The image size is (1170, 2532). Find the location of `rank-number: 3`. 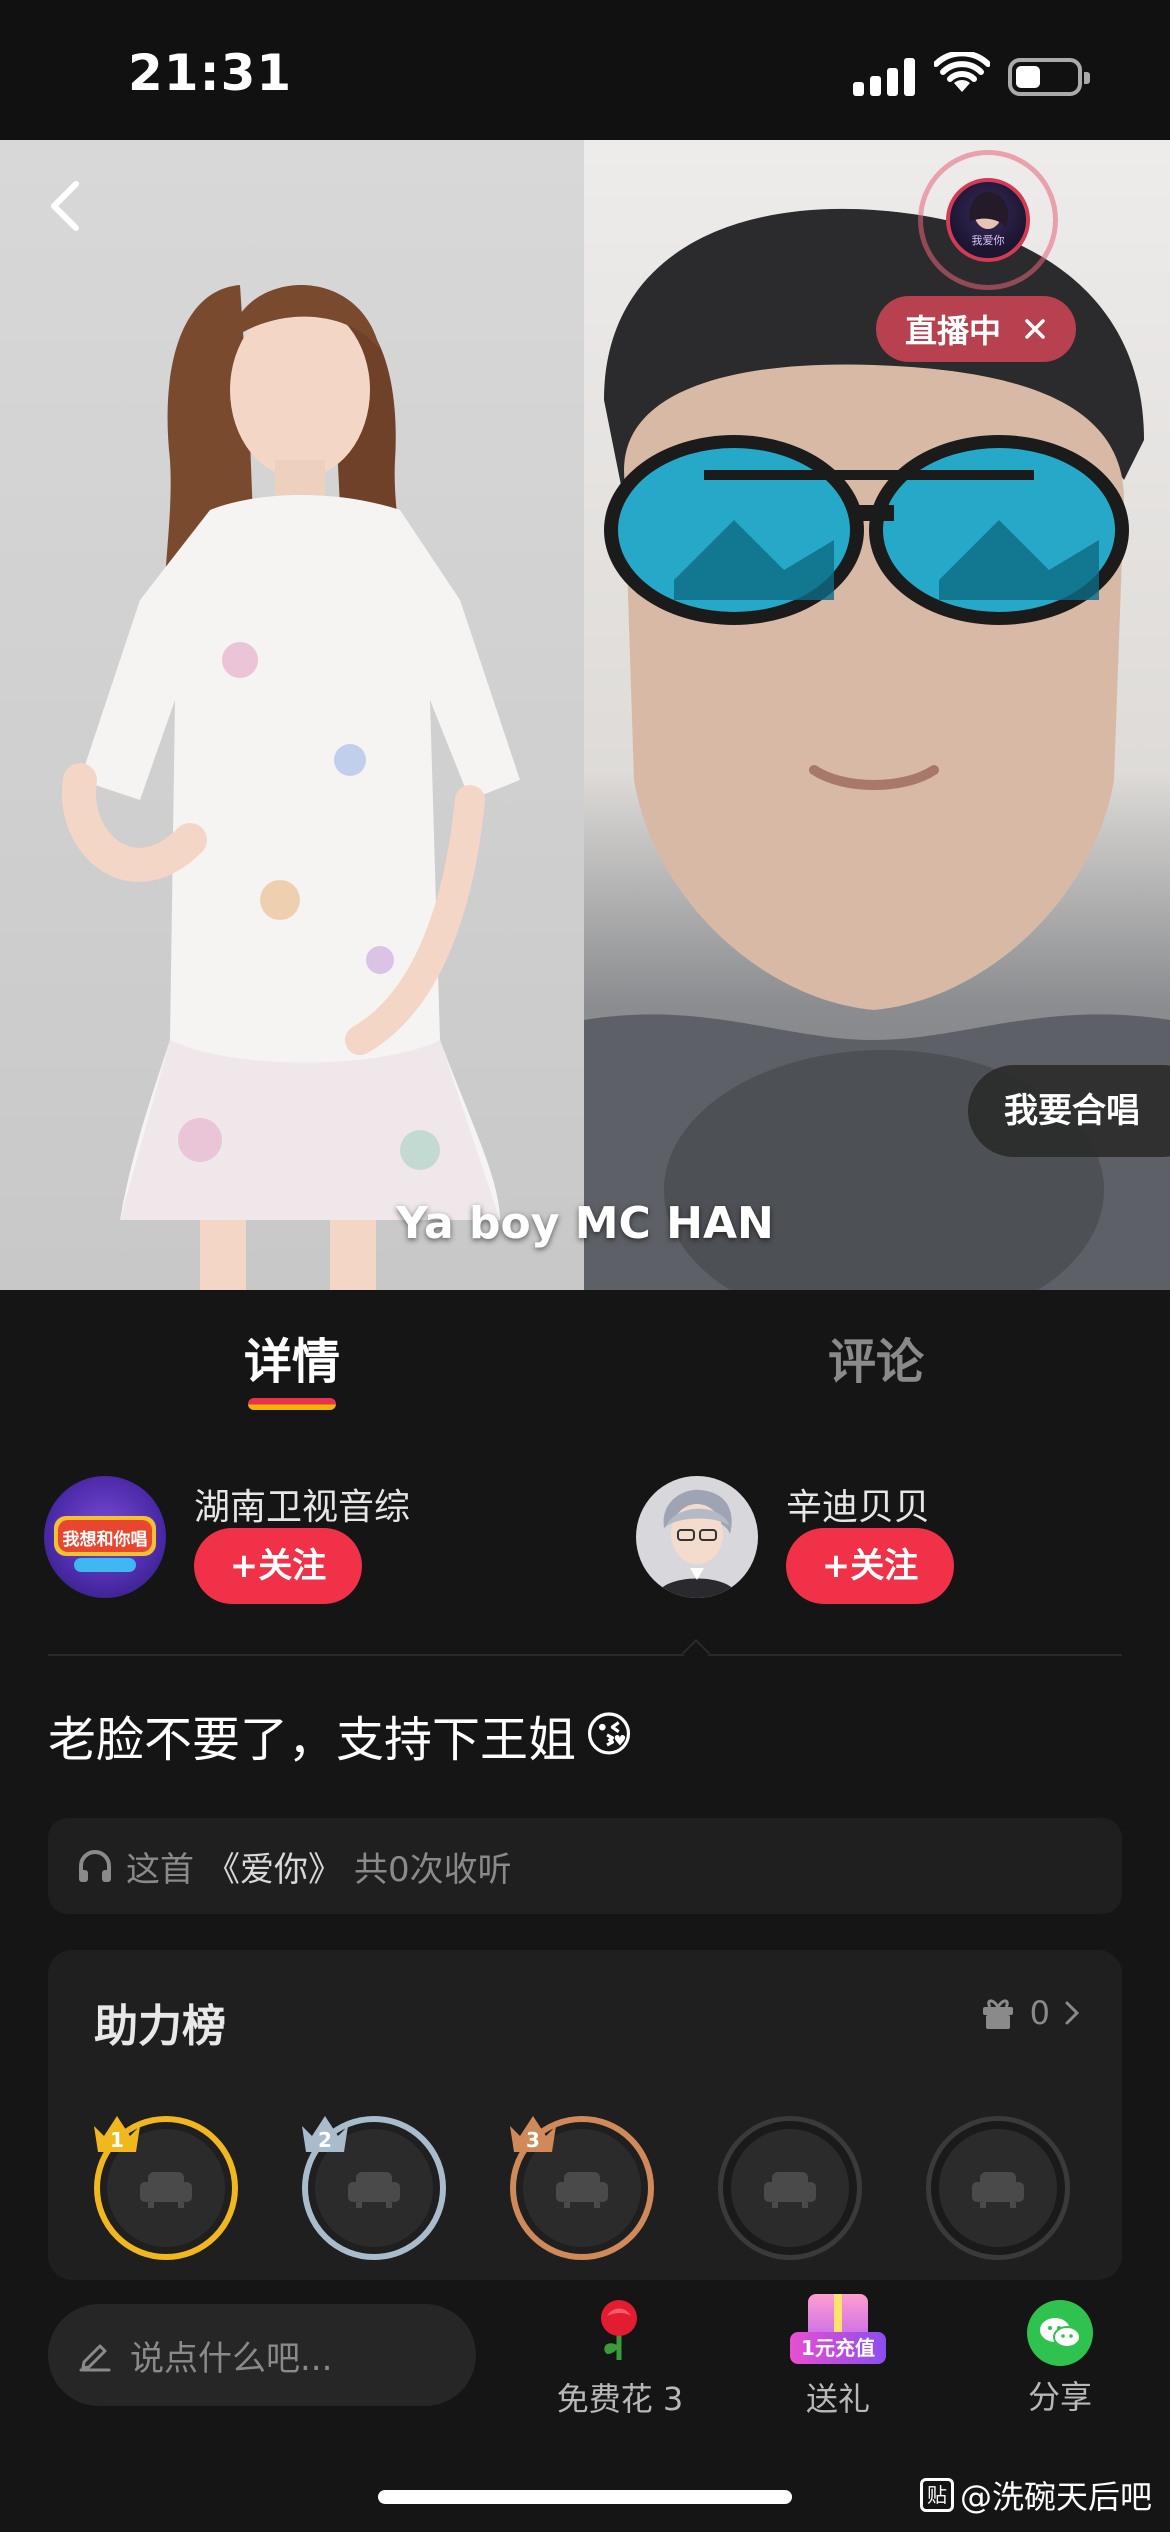

rank-number: 3 is located at coordinates (533, 2140).